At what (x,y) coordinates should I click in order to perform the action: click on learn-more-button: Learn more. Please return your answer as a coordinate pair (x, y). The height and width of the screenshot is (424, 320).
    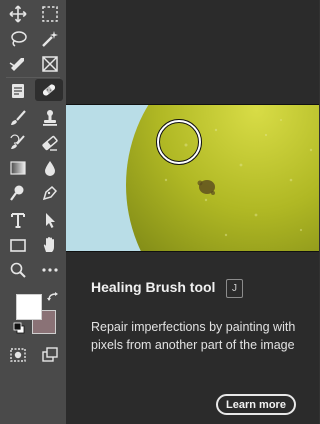
    Looking at the image, I should click on (256, 404).